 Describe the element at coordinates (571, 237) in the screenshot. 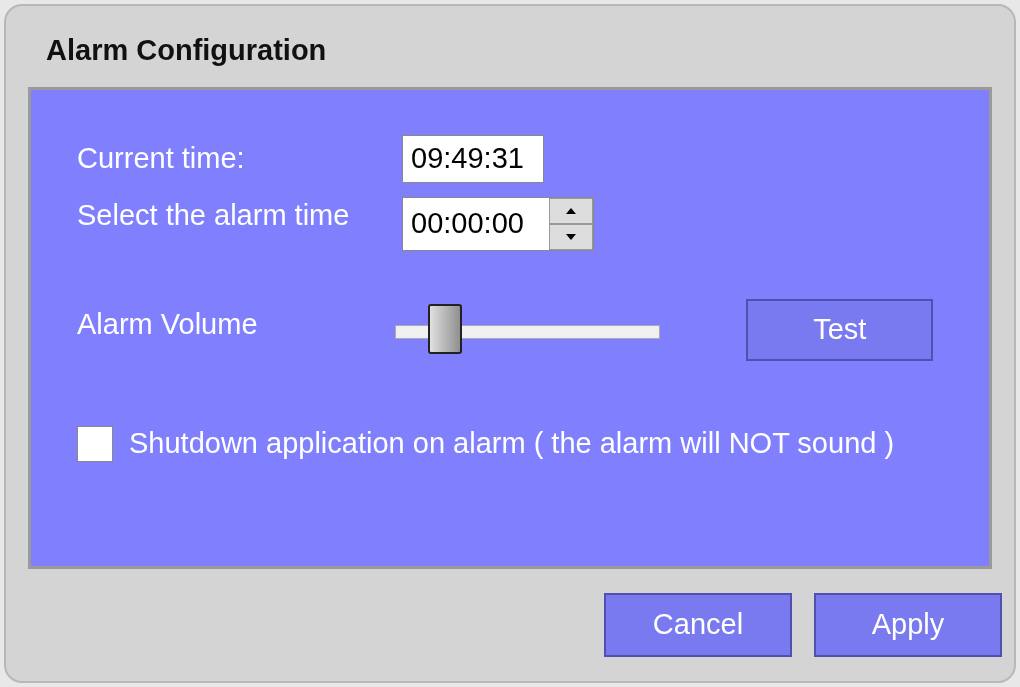

I see `spin-down-icon` at that location.